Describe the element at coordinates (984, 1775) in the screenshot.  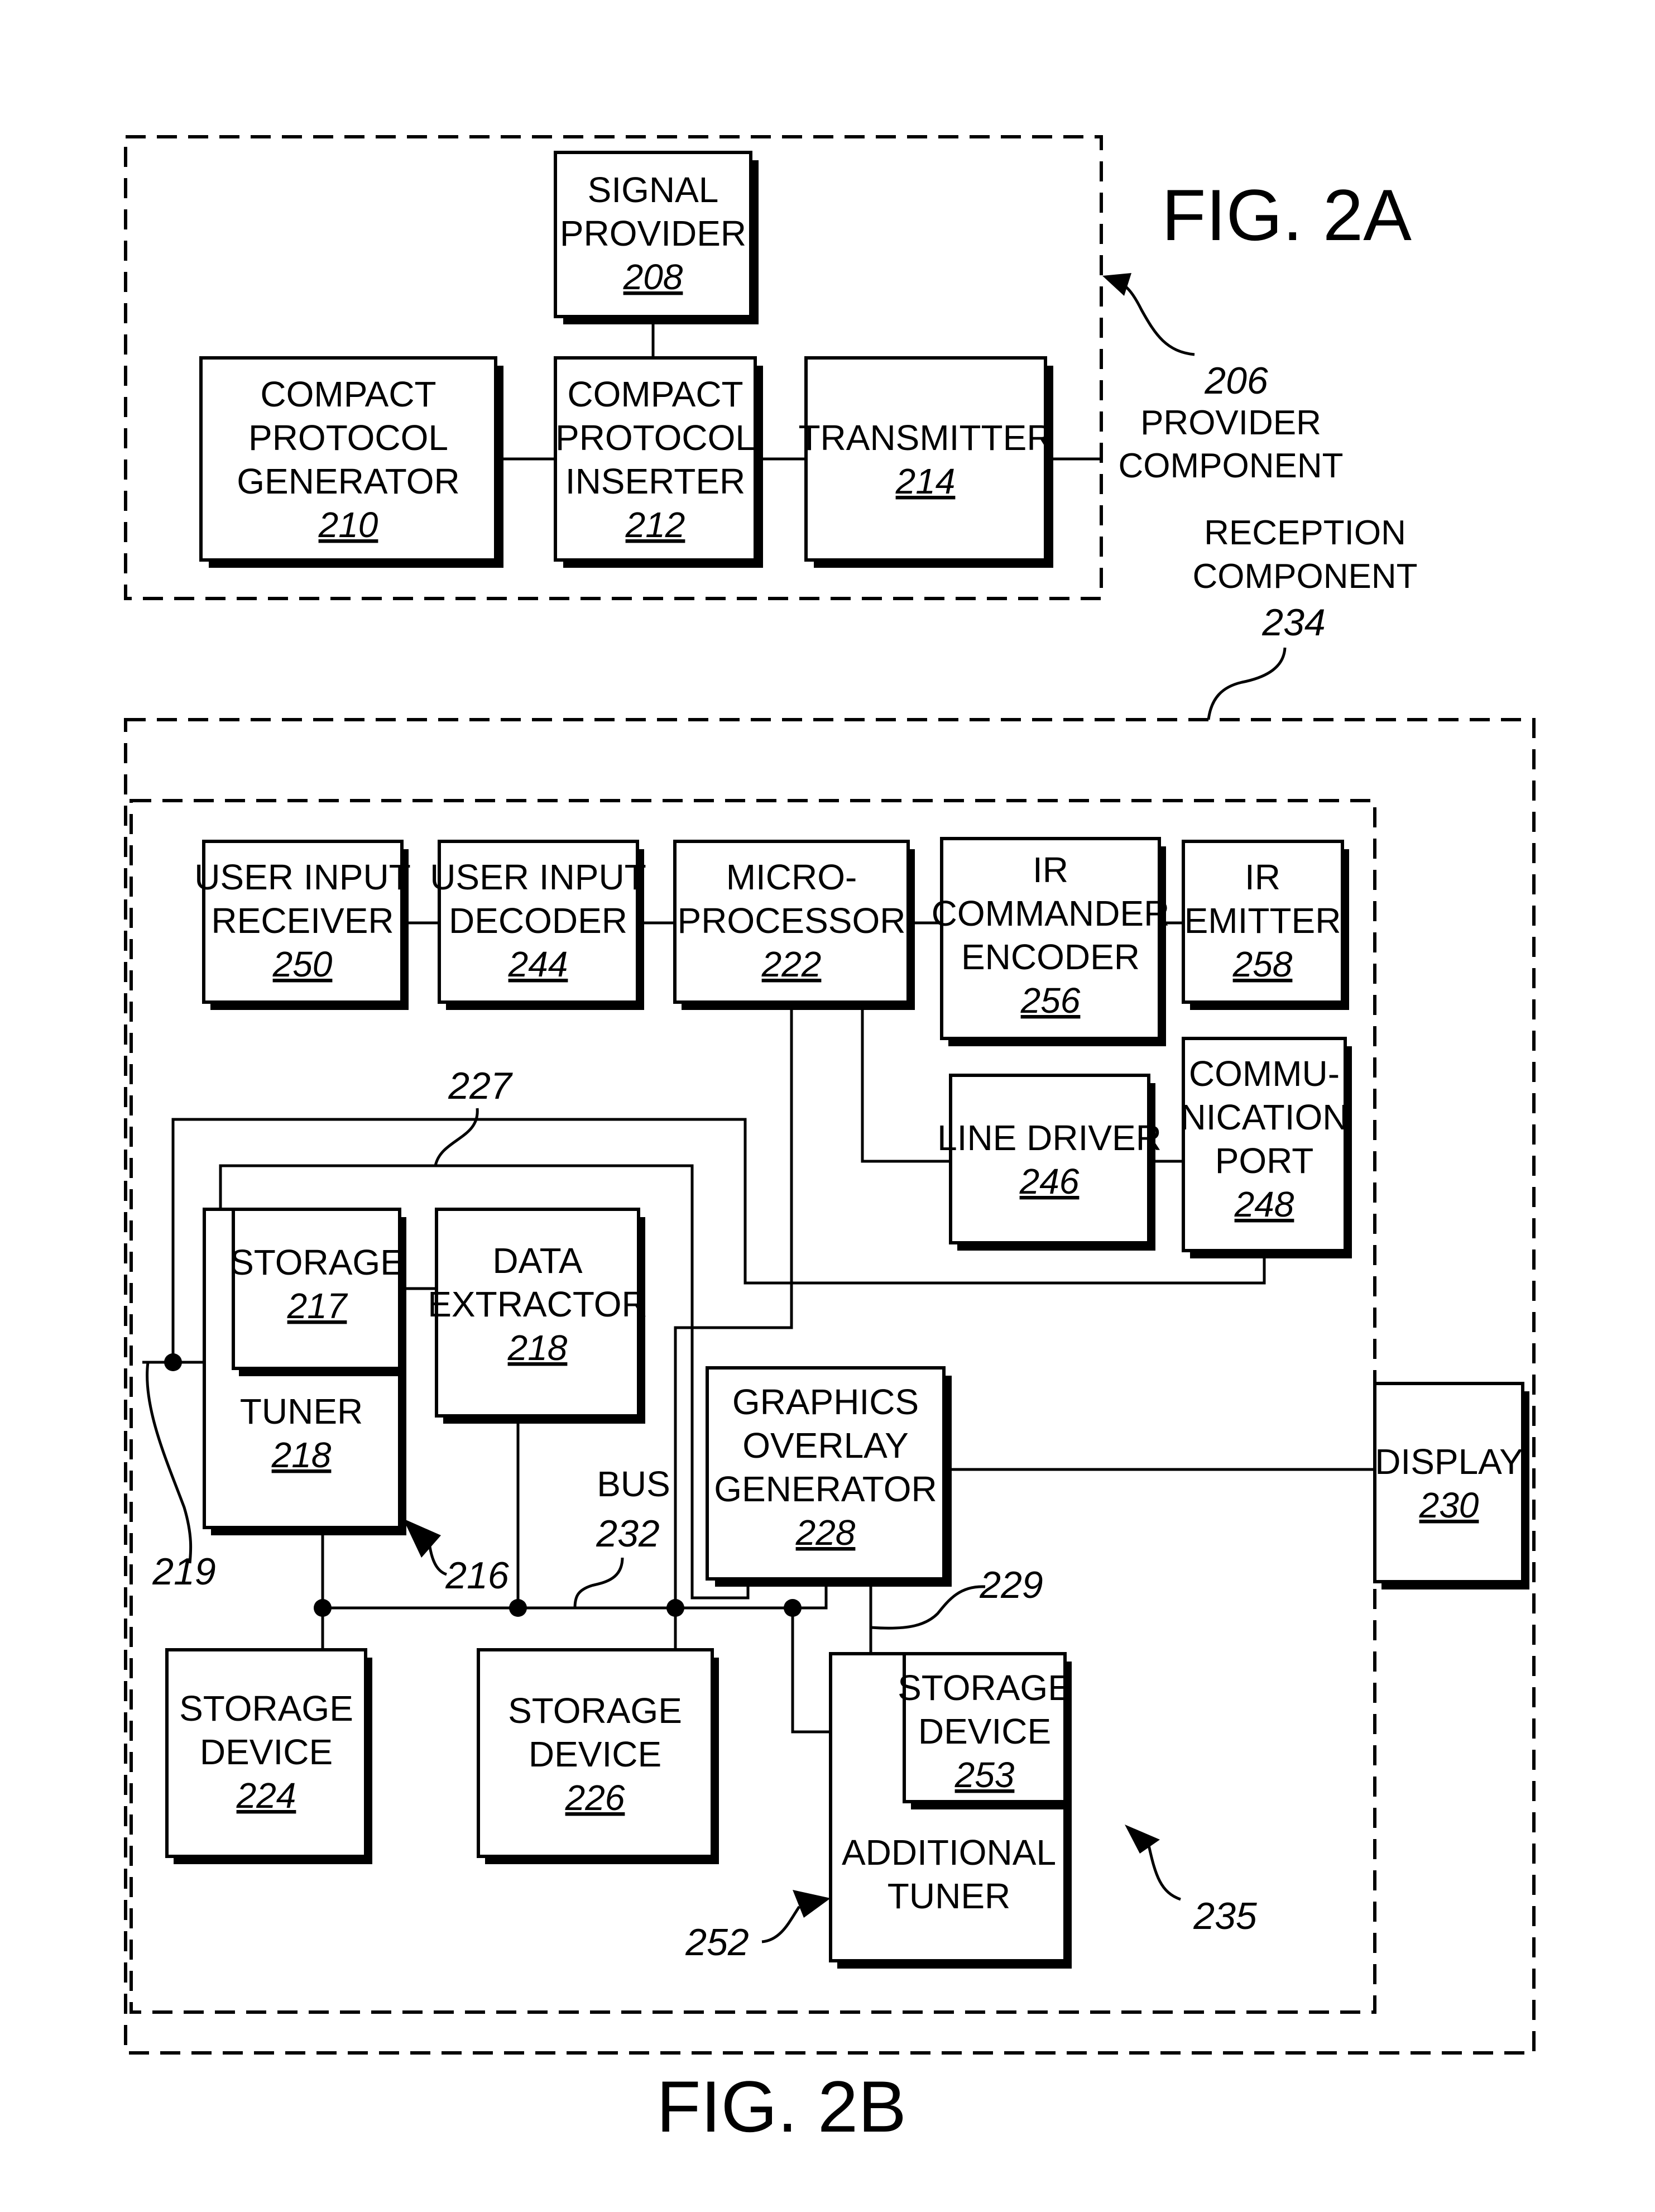
I see `ref-number: 253` at that location.